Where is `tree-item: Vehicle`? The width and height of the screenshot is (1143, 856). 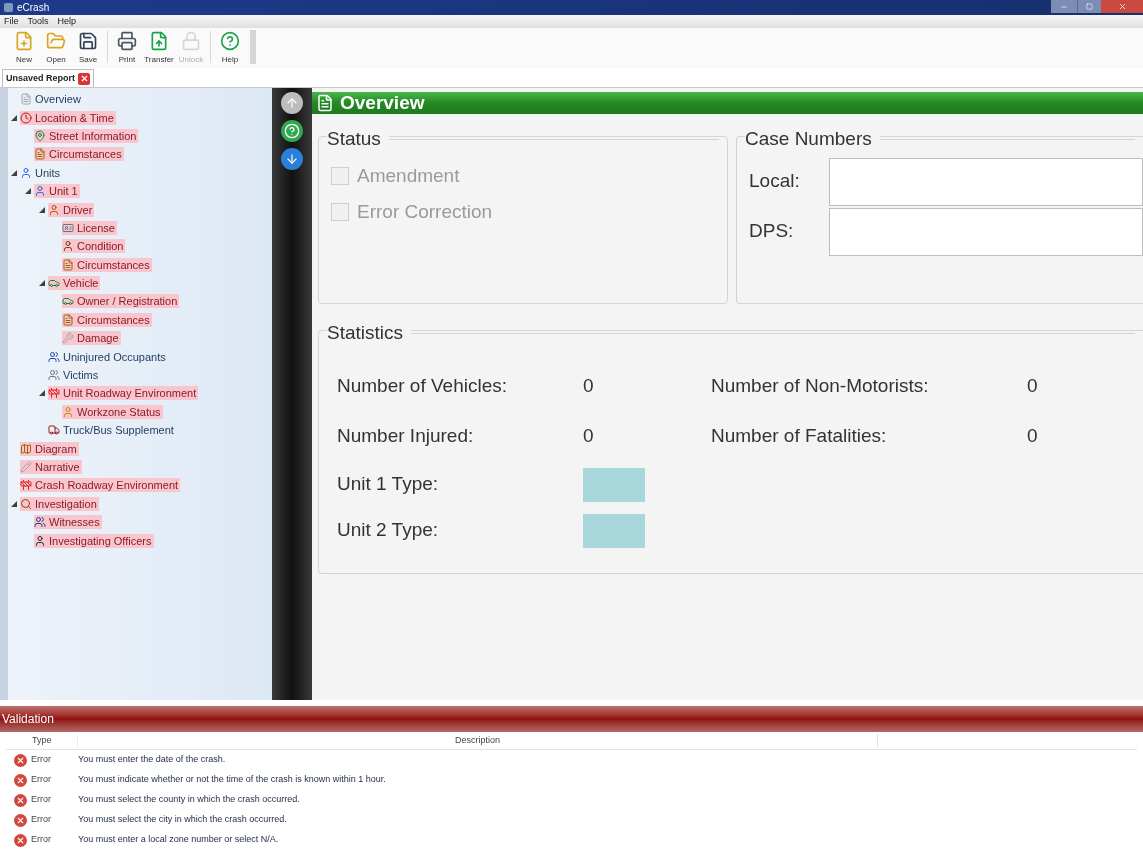
tree-item: Vehicle is located at coordinates (74, 283).